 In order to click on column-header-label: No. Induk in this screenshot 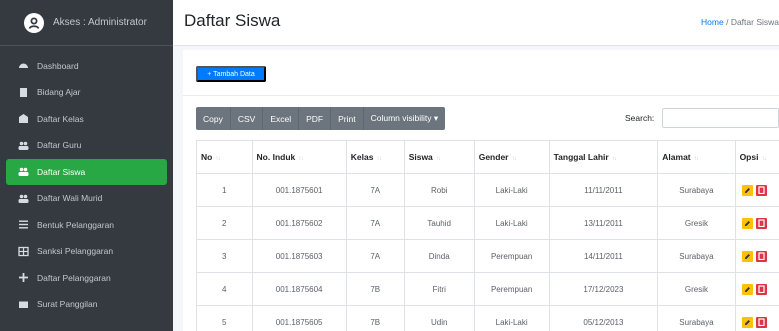, I will do `click(276, 157)`.